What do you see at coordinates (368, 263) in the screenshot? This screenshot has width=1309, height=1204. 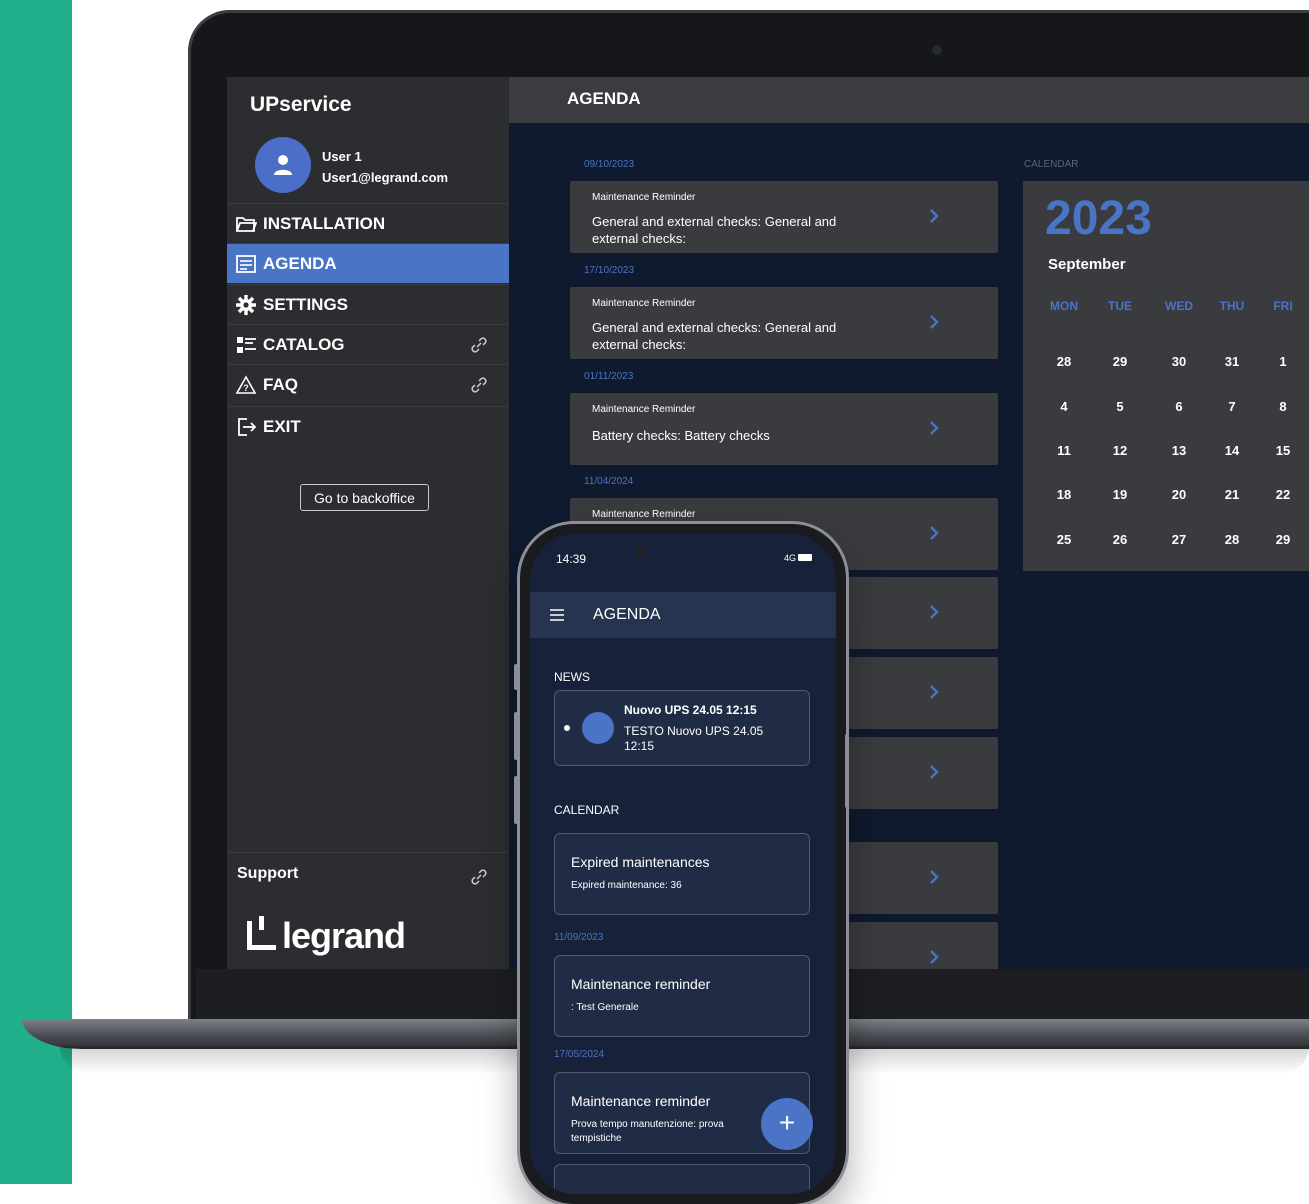 I see `sidebar-item-agenda: AGENDA` at bounding box center [368, 263].